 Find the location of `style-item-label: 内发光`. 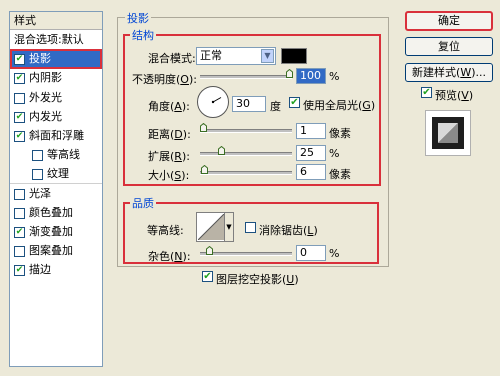

style-item-label: 内发光 is located at coordinates (45, 116).